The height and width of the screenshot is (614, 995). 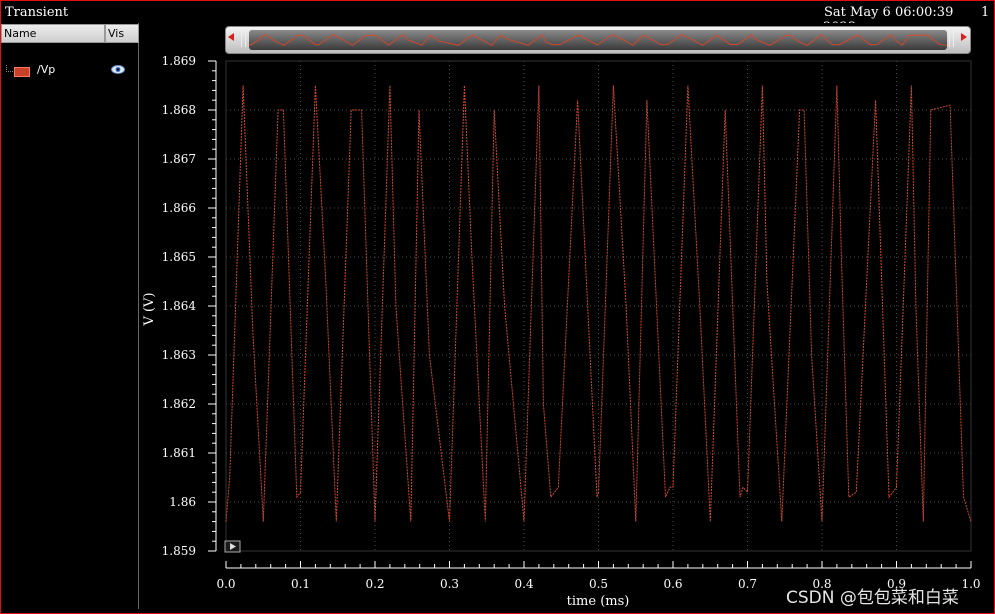 I want to click on overview-strip, so click(x=598, y=40).